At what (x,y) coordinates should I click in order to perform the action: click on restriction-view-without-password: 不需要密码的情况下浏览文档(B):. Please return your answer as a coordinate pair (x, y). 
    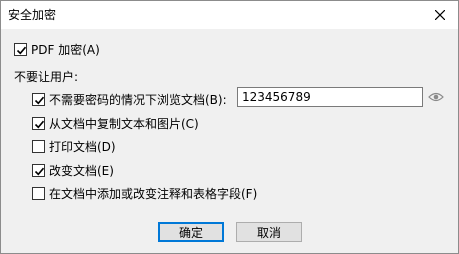
    Looking at the image, I should click on (129, 99).